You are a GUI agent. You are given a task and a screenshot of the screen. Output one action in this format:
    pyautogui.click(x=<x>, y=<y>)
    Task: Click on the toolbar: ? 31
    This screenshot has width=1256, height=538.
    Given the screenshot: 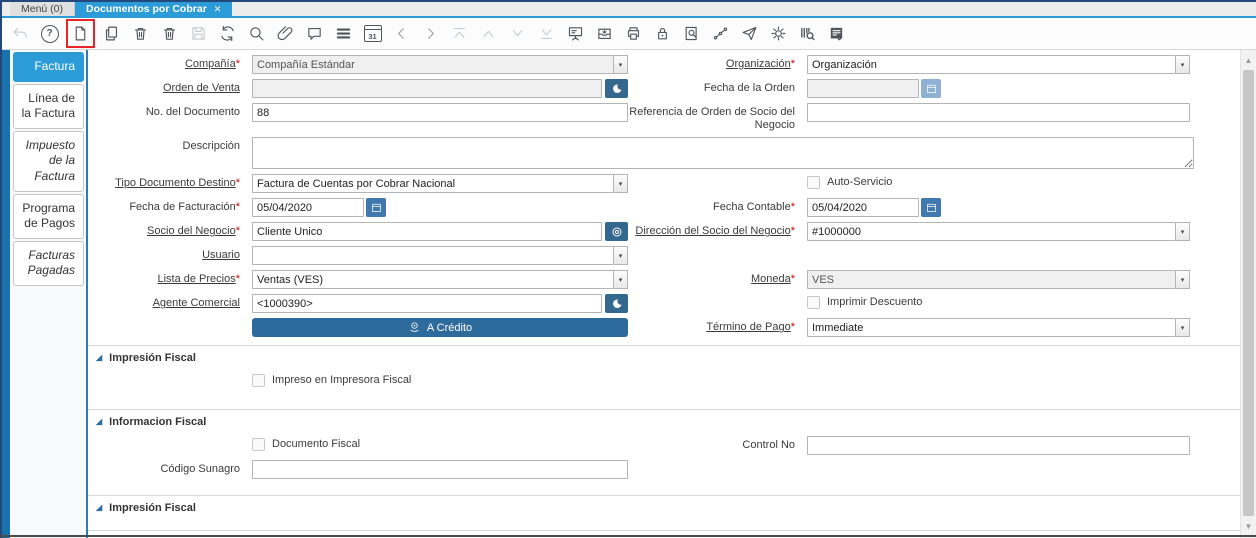 What is the action you would take?
    pyautogui.click(x=629, y=34)
    